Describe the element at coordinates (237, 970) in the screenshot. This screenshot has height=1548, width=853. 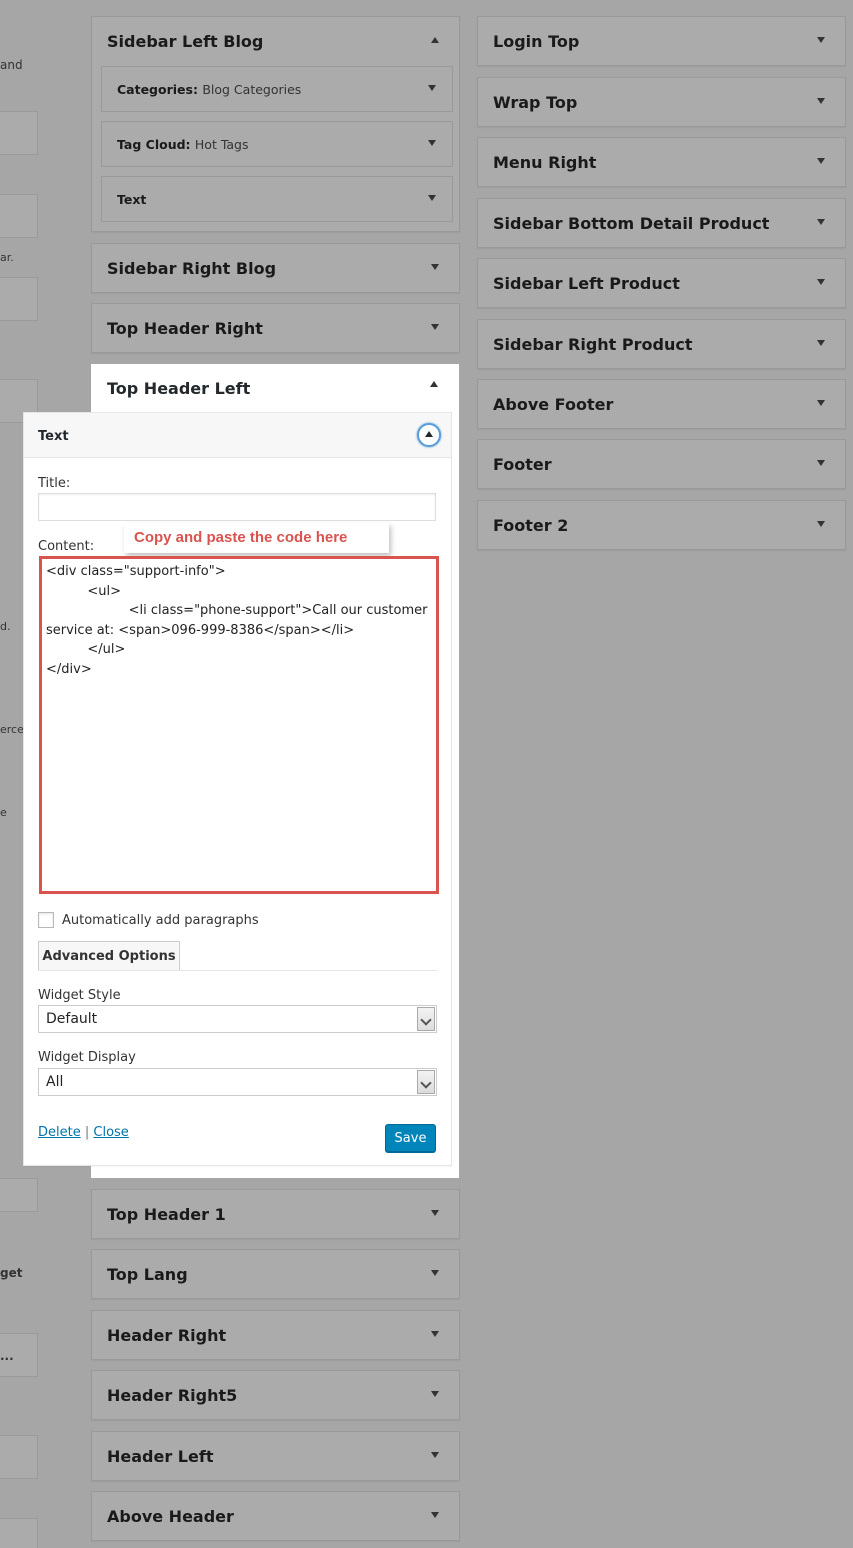
I see `divider` at that location.